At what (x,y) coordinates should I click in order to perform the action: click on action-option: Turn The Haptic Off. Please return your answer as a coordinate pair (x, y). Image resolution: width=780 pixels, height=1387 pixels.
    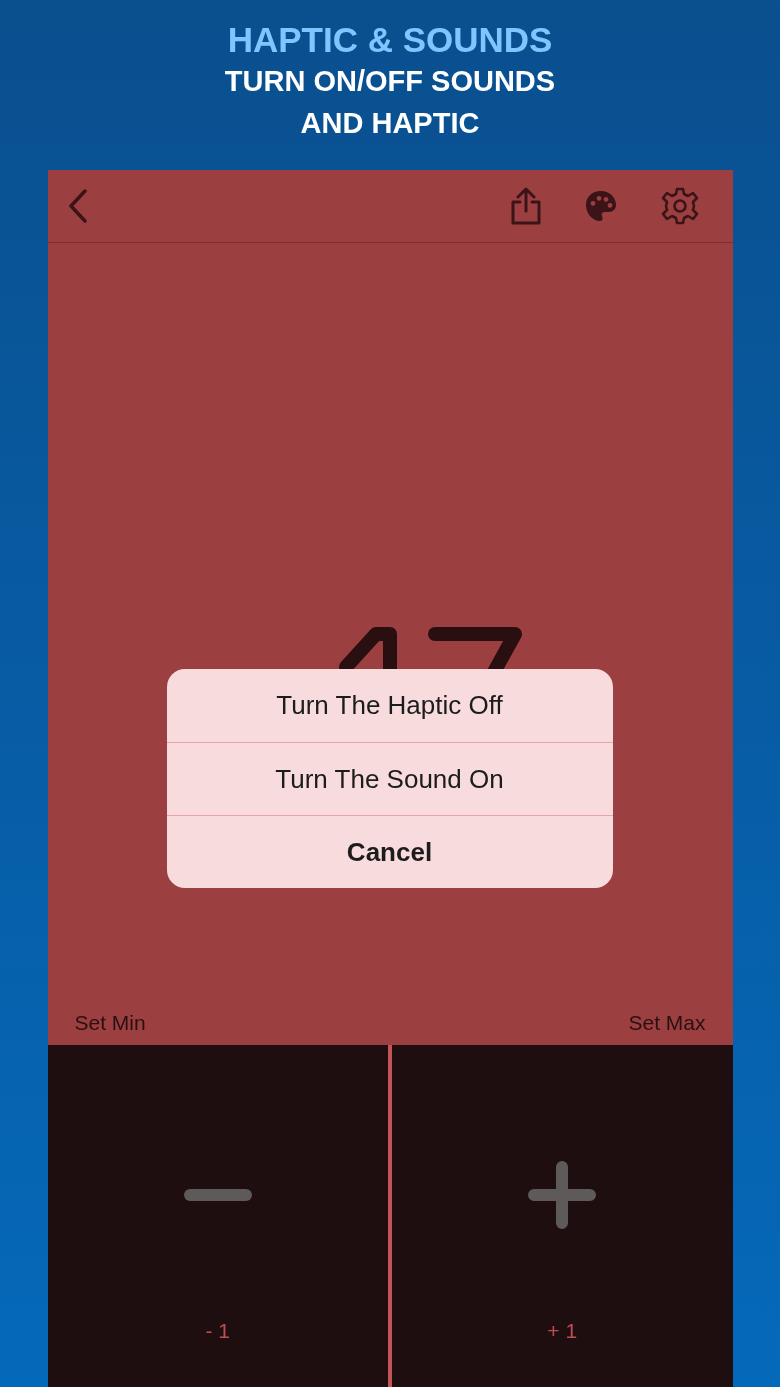
    Looking at the image, I should click on (389, 705).